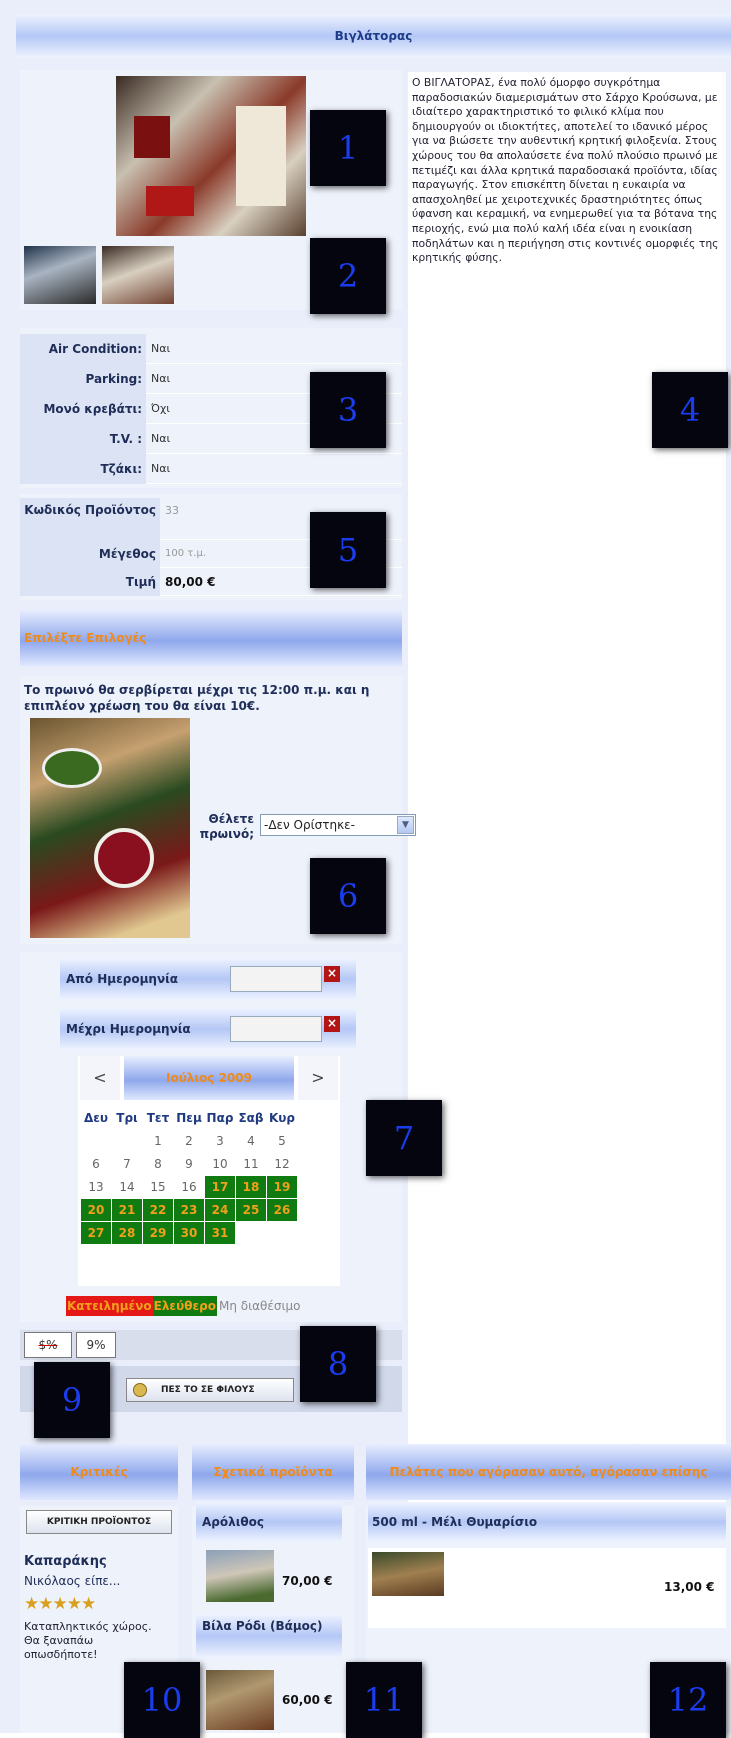 The width and height of the screenshot is (731, 1738). What do you see at coordinates (161, 408) in the screenshot?
I see `feature-value: Όχι` at bounding box center [161, 408].